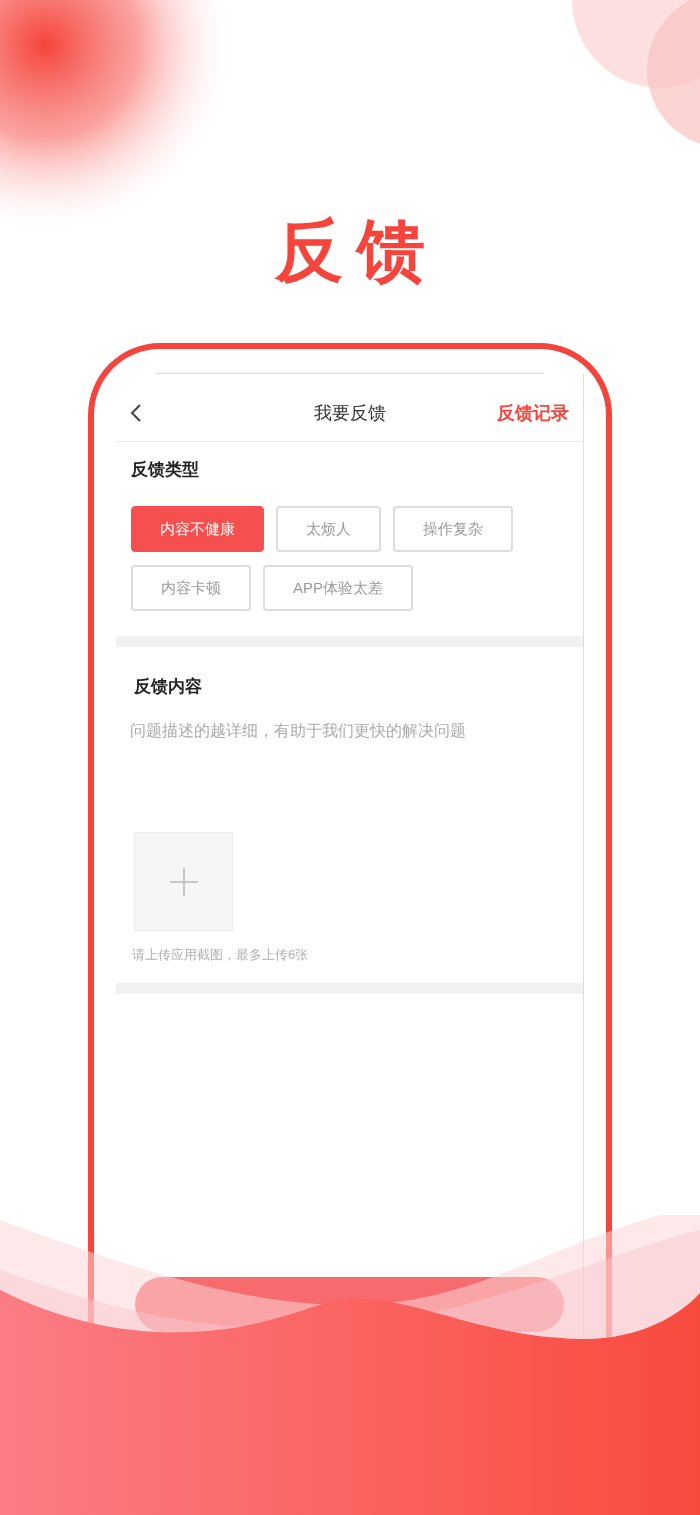  I want to click on type-chip: 内容卡顿, so click(191, 588).